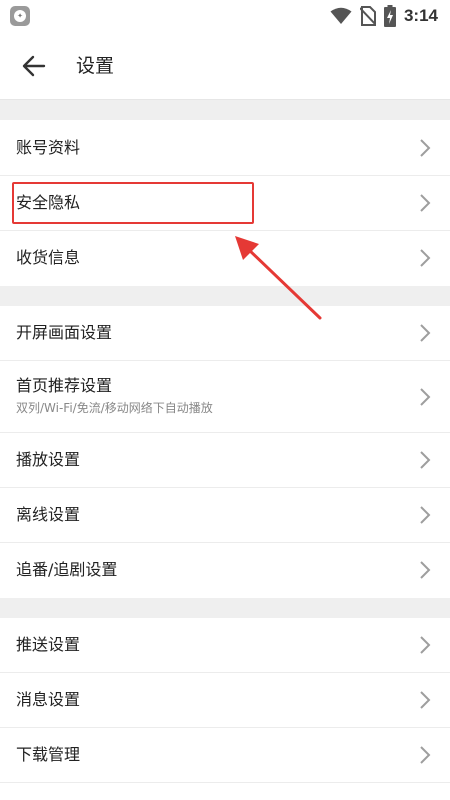  I want to click on app-notification-icon: ✦, so click(20, 16).